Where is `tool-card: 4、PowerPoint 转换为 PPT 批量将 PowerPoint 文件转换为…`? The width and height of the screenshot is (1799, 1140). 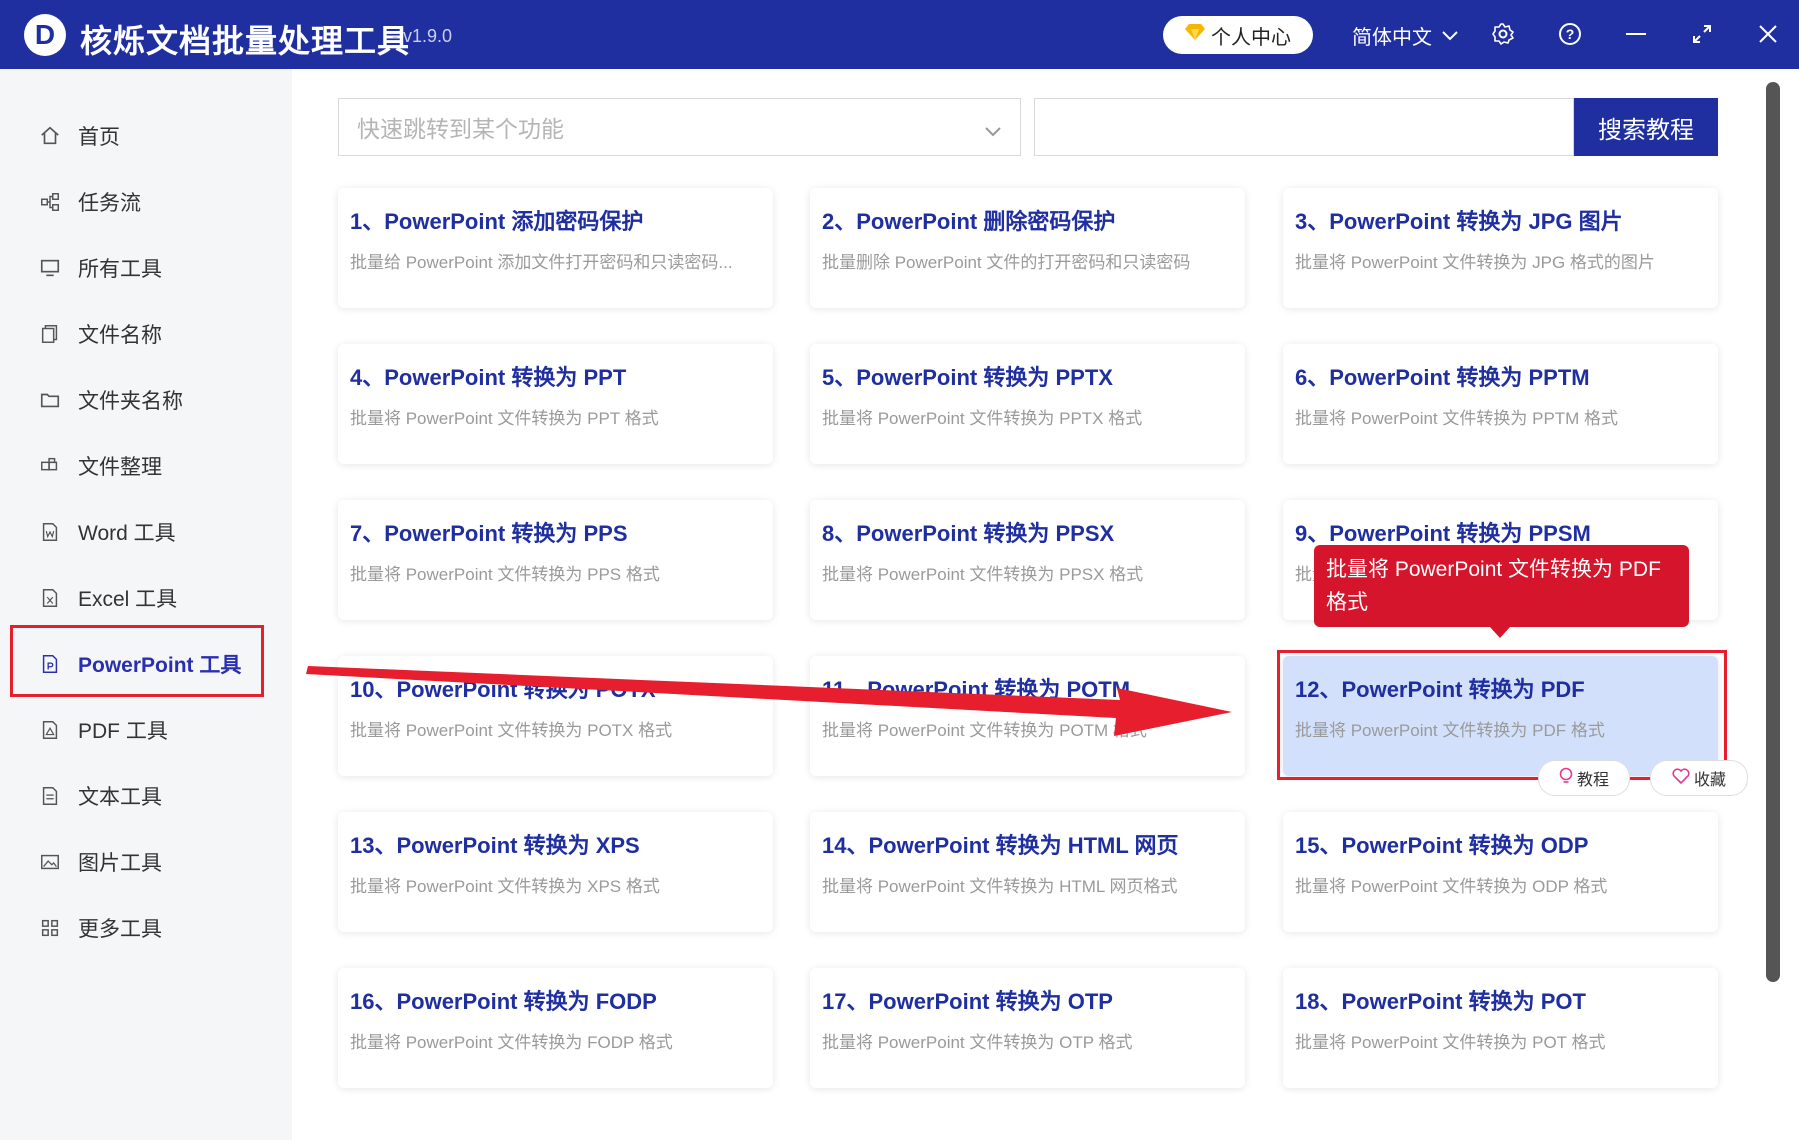 tool-card: 4、PowerPoint 转换为 PPT 批量将 PowerPoint 文件转换为… is located at coordinates (555, 404).